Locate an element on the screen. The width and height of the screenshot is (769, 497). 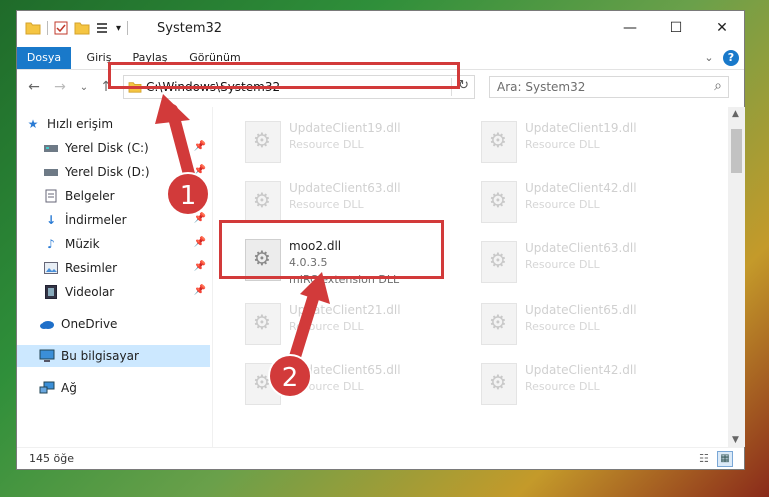
callout-badge-1: 1 is located at coordinates (188, 194).